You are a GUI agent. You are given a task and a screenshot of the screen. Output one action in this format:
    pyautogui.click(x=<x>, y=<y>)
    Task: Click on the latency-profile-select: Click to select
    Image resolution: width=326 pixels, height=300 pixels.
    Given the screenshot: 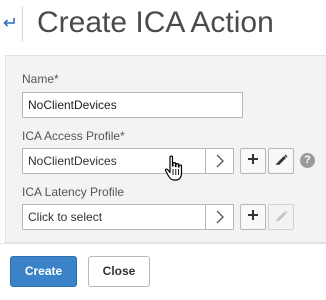 What is the action you would take?
    pyautogui.click(x=128, y=217)
    